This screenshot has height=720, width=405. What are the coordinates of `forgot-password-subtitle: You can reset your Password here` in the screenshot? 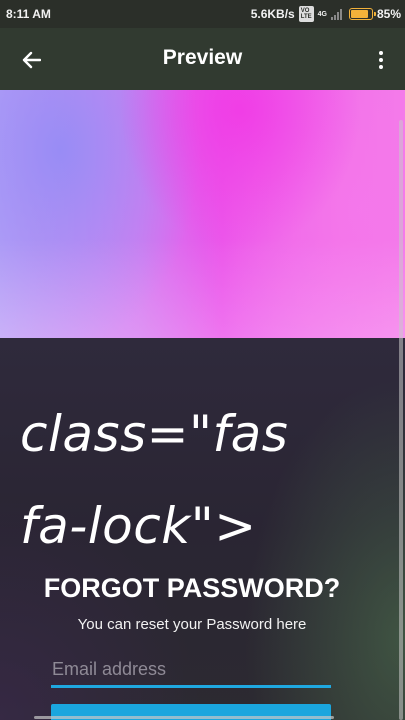 It's located at (192, 624).